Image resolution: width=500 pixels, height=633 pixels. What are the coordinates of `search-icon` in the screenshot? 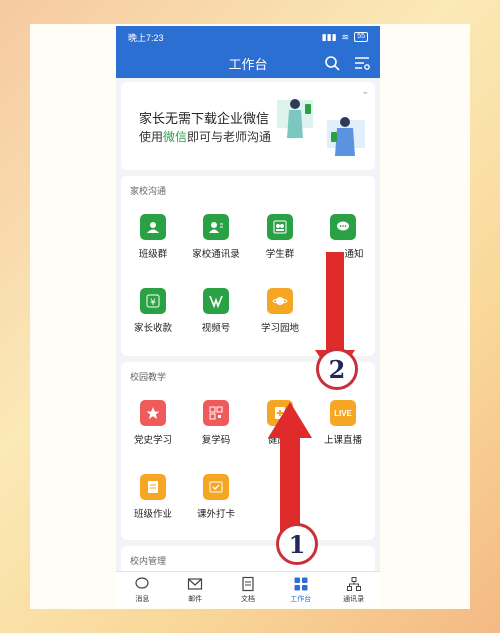 It's located at (332, 65).